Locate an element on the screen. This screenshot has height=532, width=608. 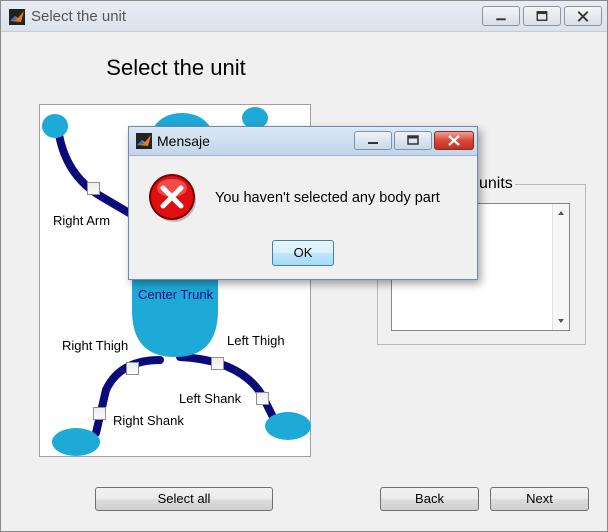
scroll-down-icon is located at coordinates (561, 321).